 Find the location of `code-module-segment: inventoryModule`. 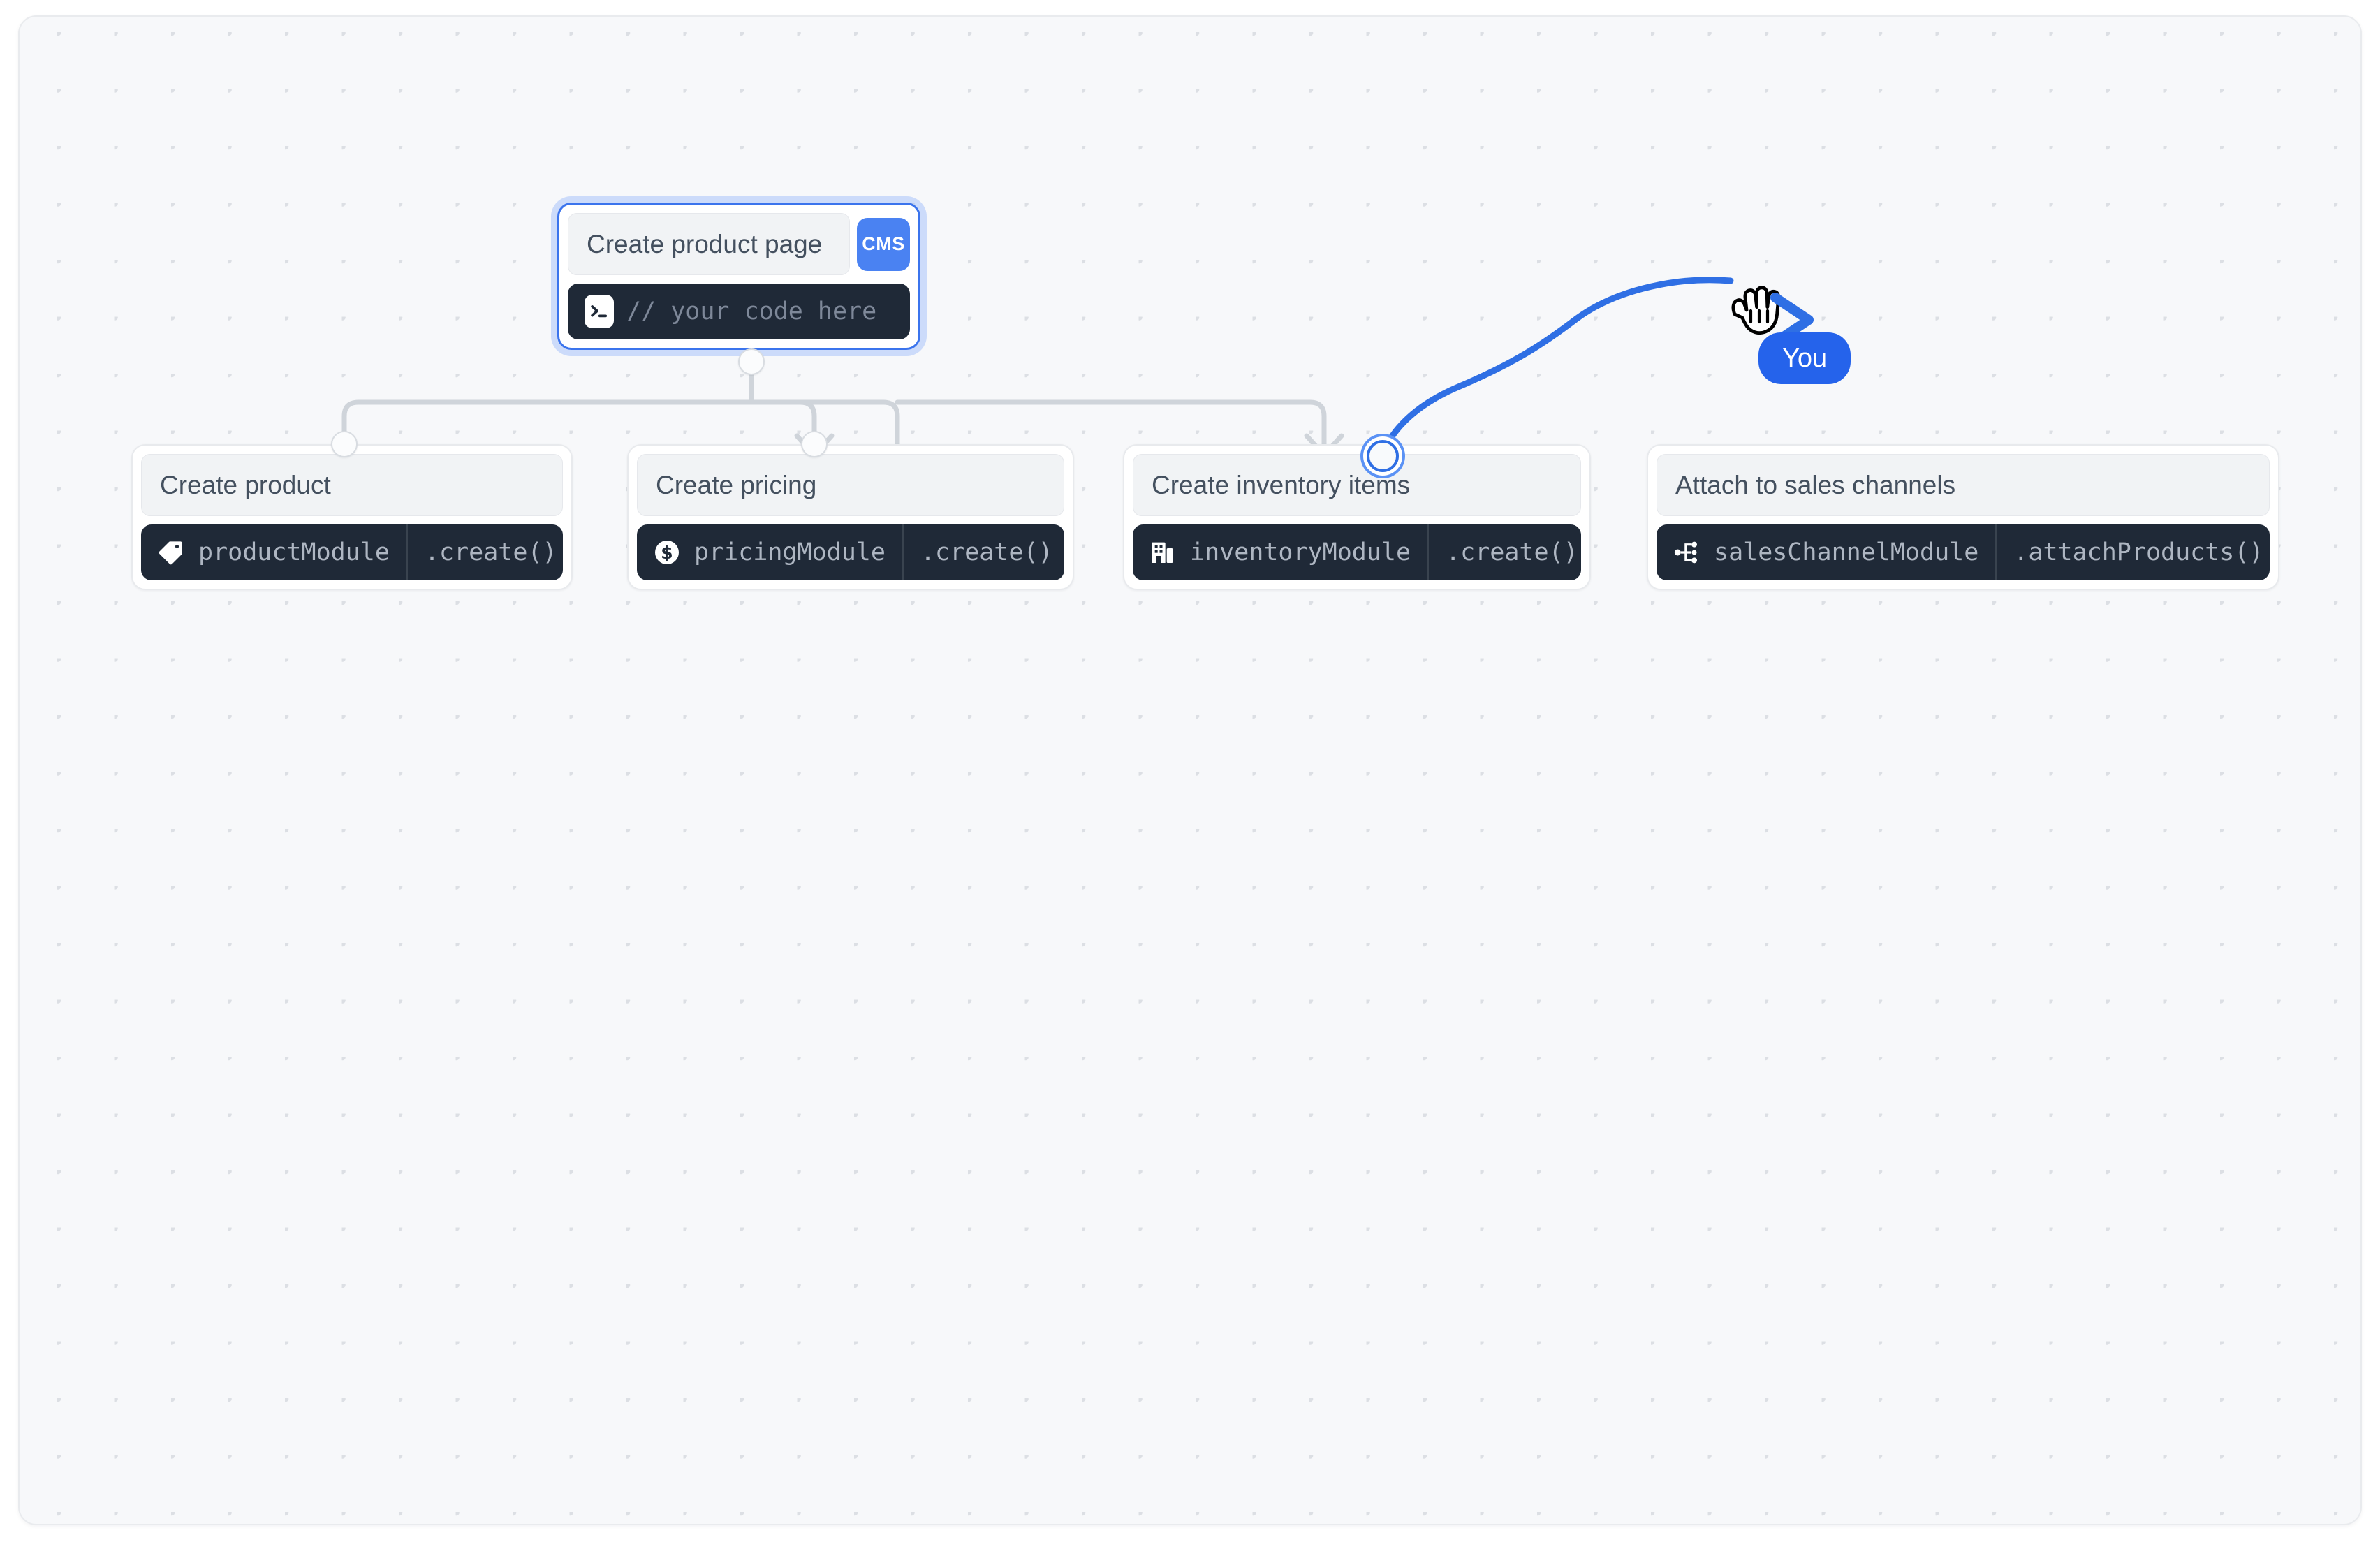

code-module-segment: inventoryModule is located at coordinates (1280, 552).